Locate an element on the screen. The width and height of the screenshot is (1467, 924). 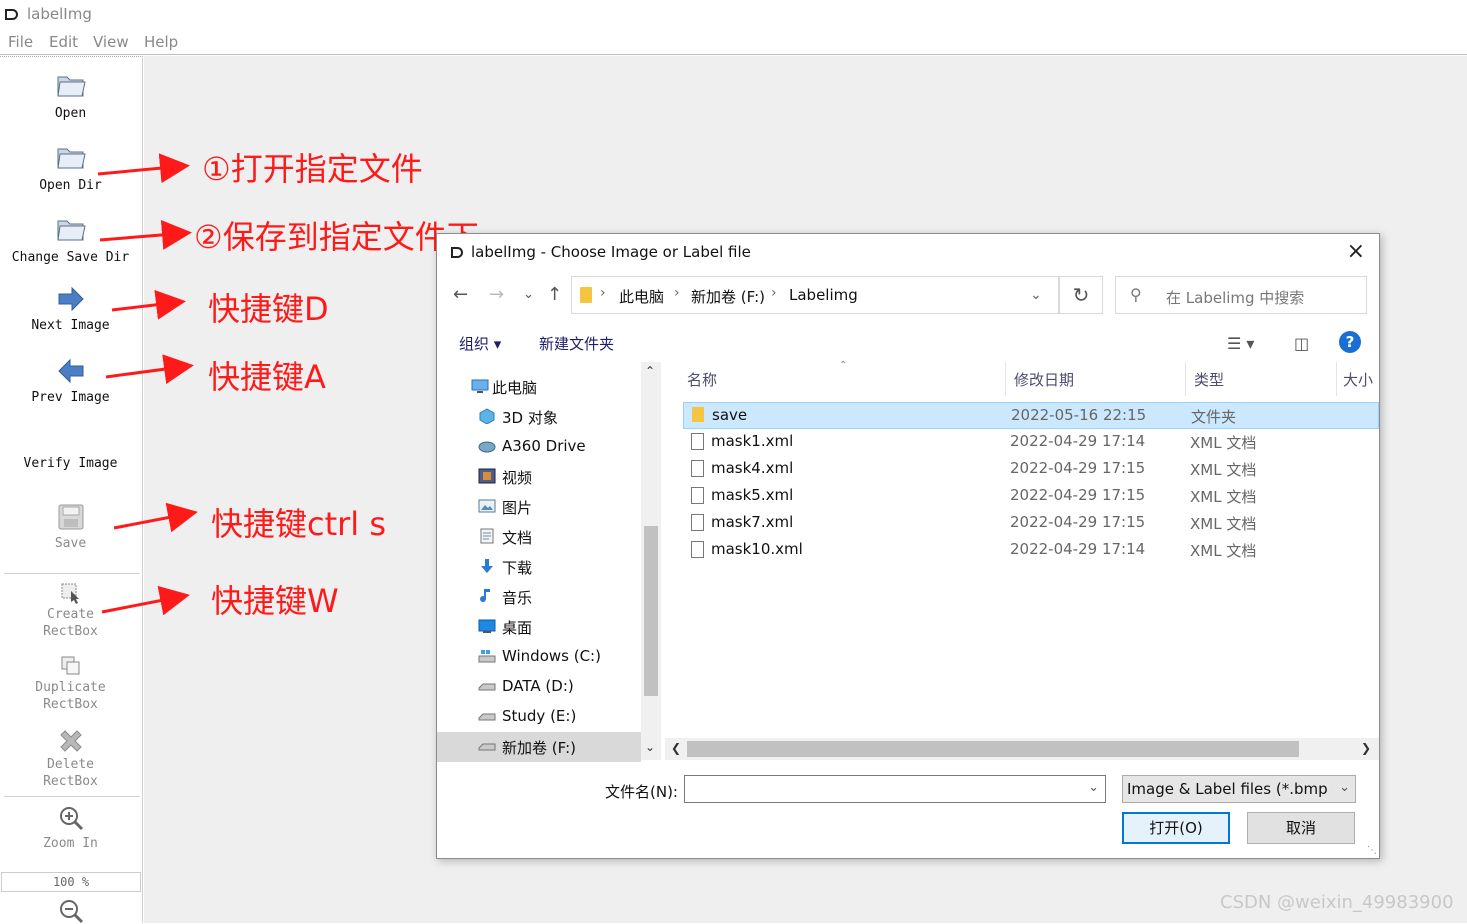
file-date: 2022-04-29 17:14 is located at coordinates (1078, 549).